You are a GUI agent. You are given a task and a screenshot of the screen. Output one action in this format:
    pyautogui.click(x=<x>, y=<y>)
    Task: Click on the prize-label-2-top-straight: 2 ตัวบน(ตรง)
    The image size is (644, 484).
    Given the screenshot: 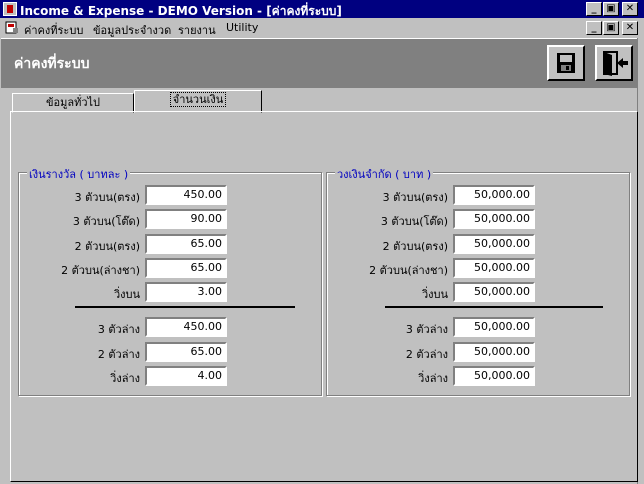 What is the action you would take?
    pyautogui.click(x=107, y=246)
    